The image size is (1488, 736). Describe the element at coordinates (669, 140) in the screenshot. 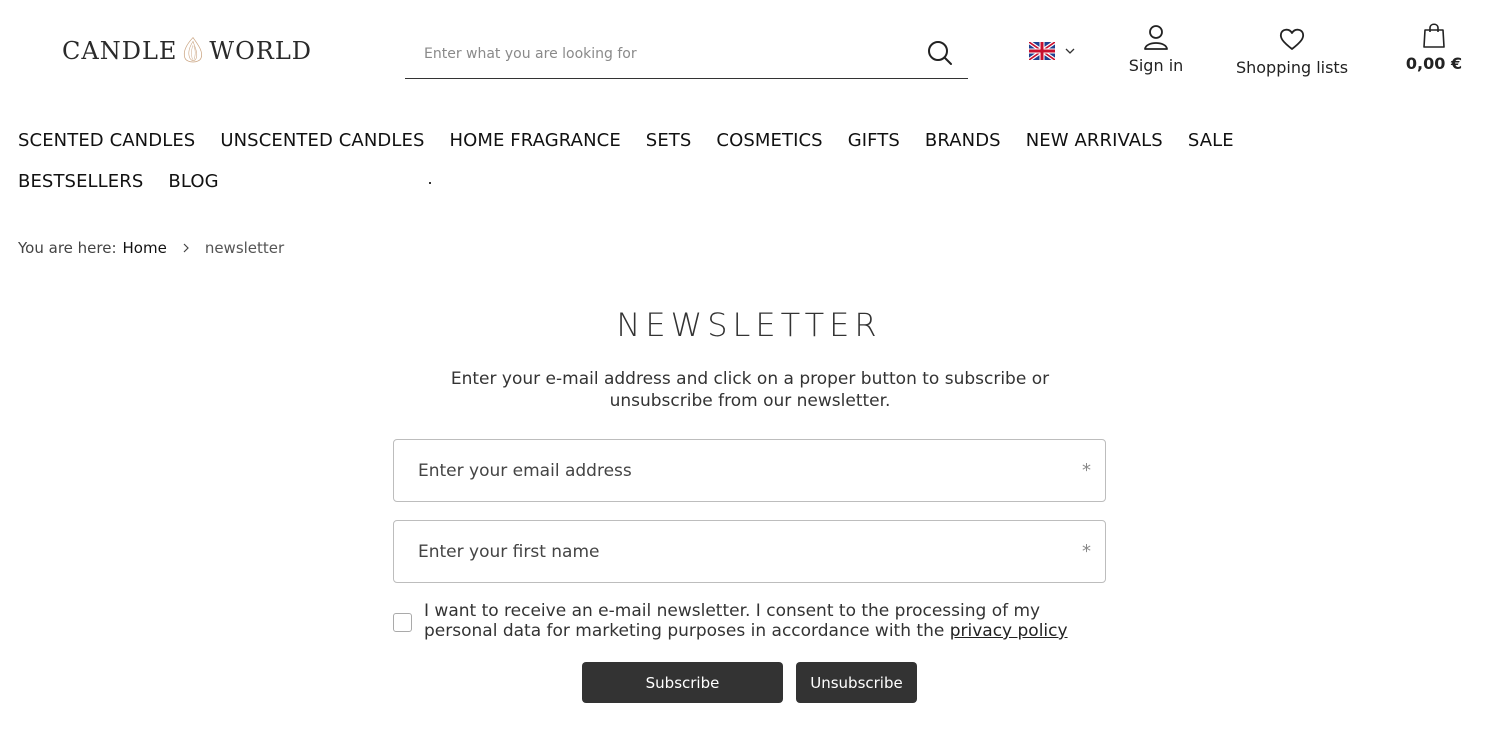

I see `nav-item-sets: SETS` at that location.